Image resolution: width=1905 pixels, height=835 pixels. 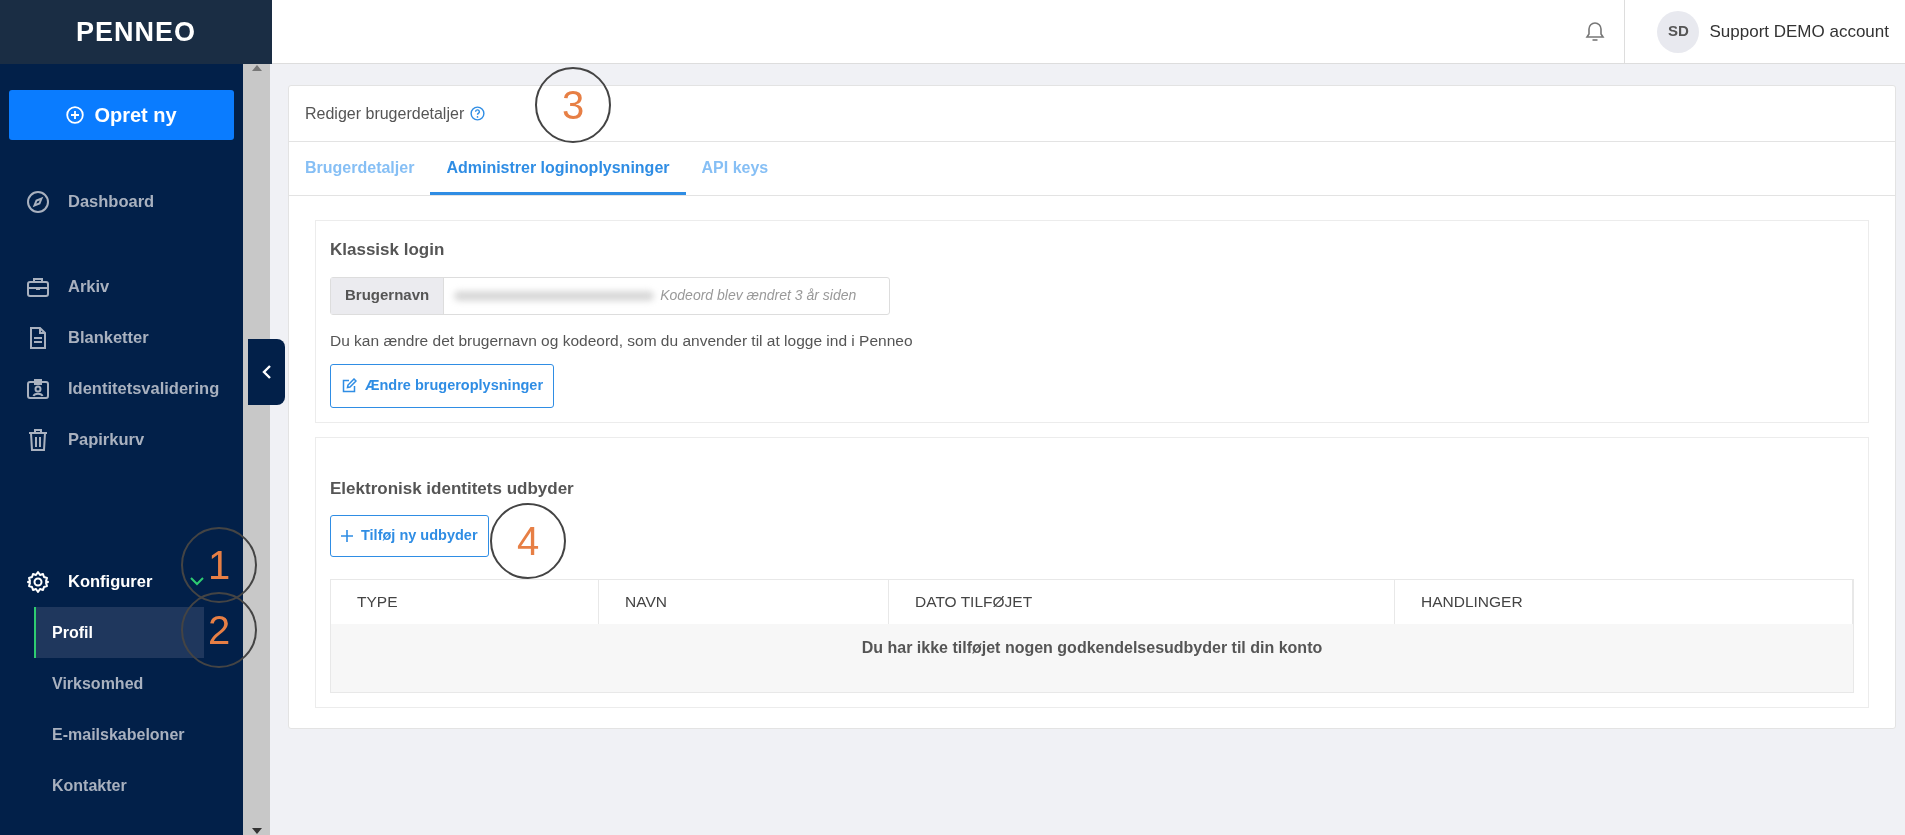 What do you see at coordinates (38, 201) in the screenshot?
I see `compass-icon` at bounding box center [38, 201].